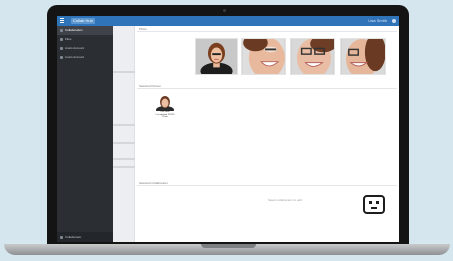 This screenshot has height=261, width=453. What do you see at coordinates (61, 39) in the screenshot?
I see `files-icon` at bounding box center [61, 39].